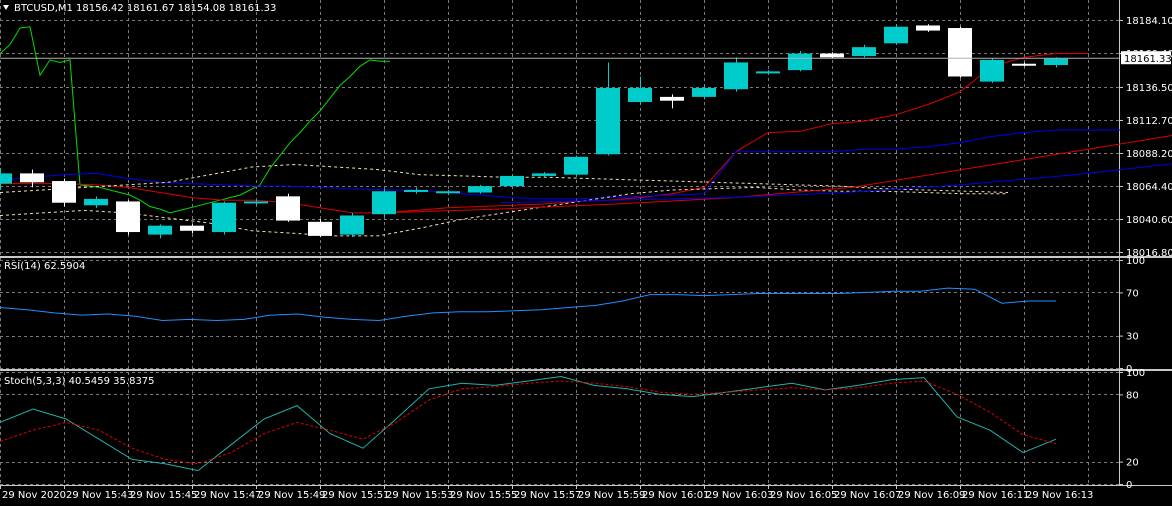  Describe the element at coordinates (79, 381) in the screenshot. I see `stoch-title: Stoch(5,3,3) 40.5459 35.8375` at that location.